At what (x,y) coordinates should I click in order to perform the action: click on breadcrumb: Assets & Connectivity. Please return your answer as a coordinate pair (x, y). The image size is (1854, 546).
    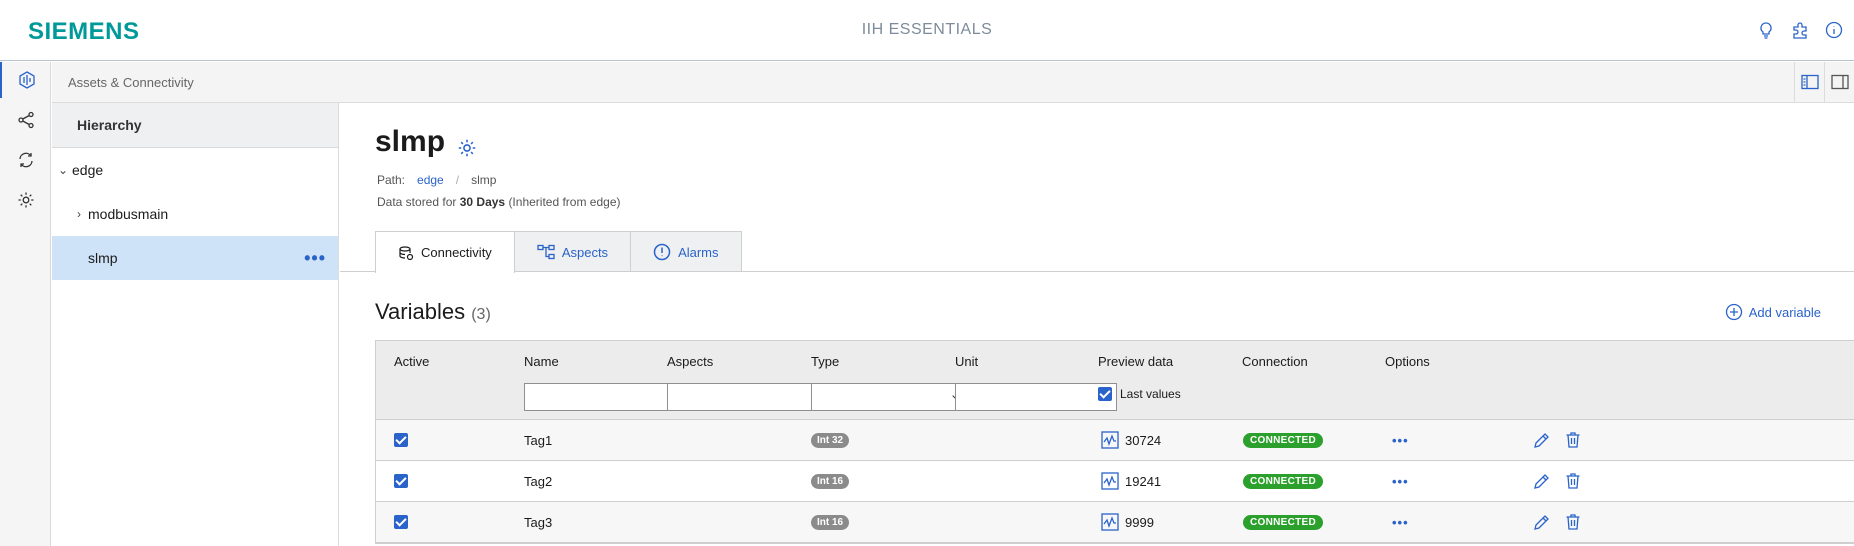
    Looking at the image, I should click on (131, 82).